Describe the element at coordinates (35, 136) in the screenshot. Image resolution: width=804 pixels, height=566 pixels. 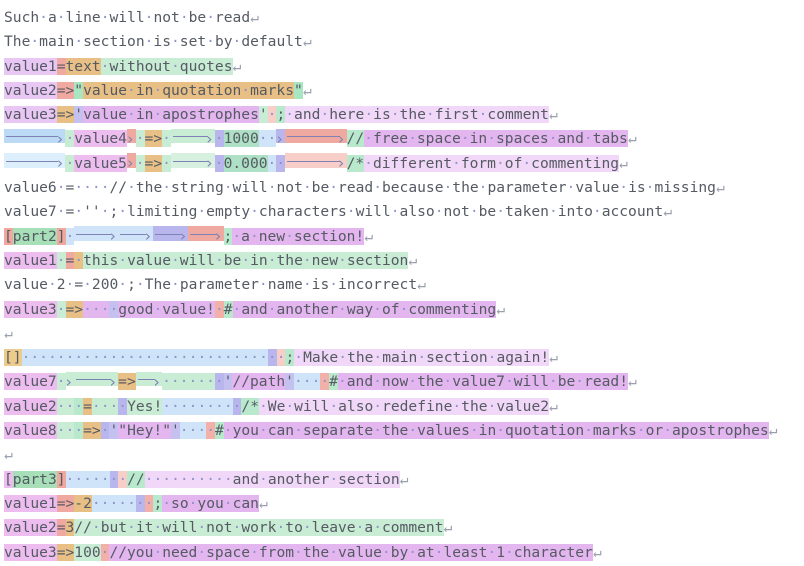
I see `tab-whitespace-glyph` at that location.